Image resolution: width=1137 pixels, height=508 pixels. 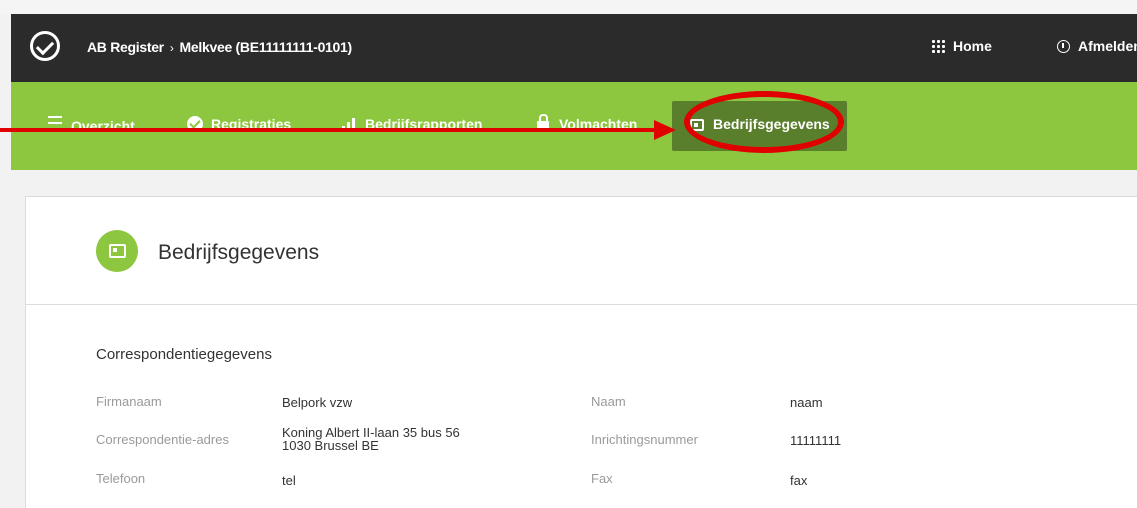 I want to click on telefoon-label: Telefoon, so click(x=121, y=478).